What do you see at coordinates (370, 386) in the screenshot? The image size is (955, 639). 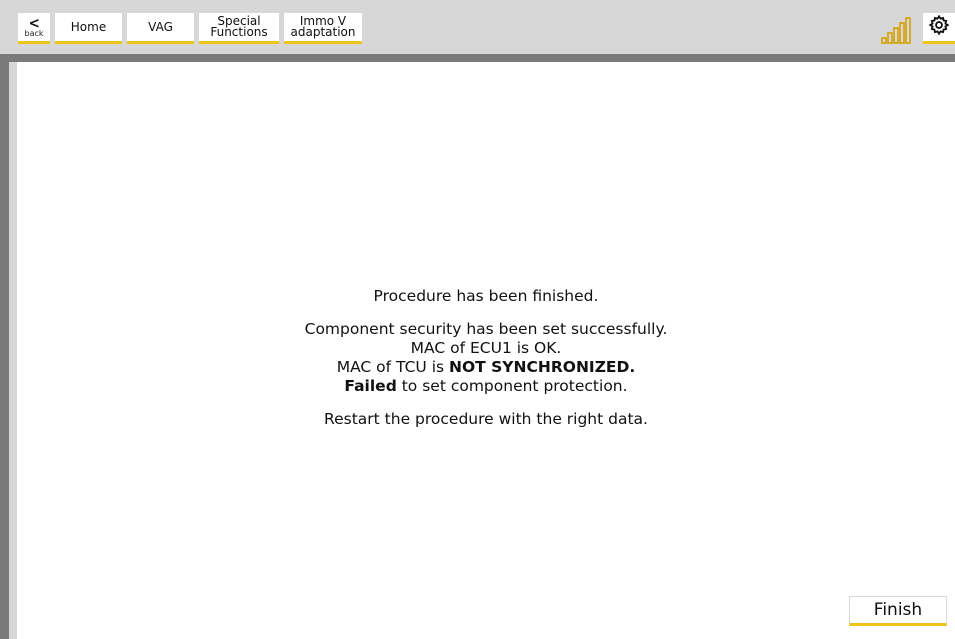 I see `status-failed: Failed` at bounding box center [370, 386].